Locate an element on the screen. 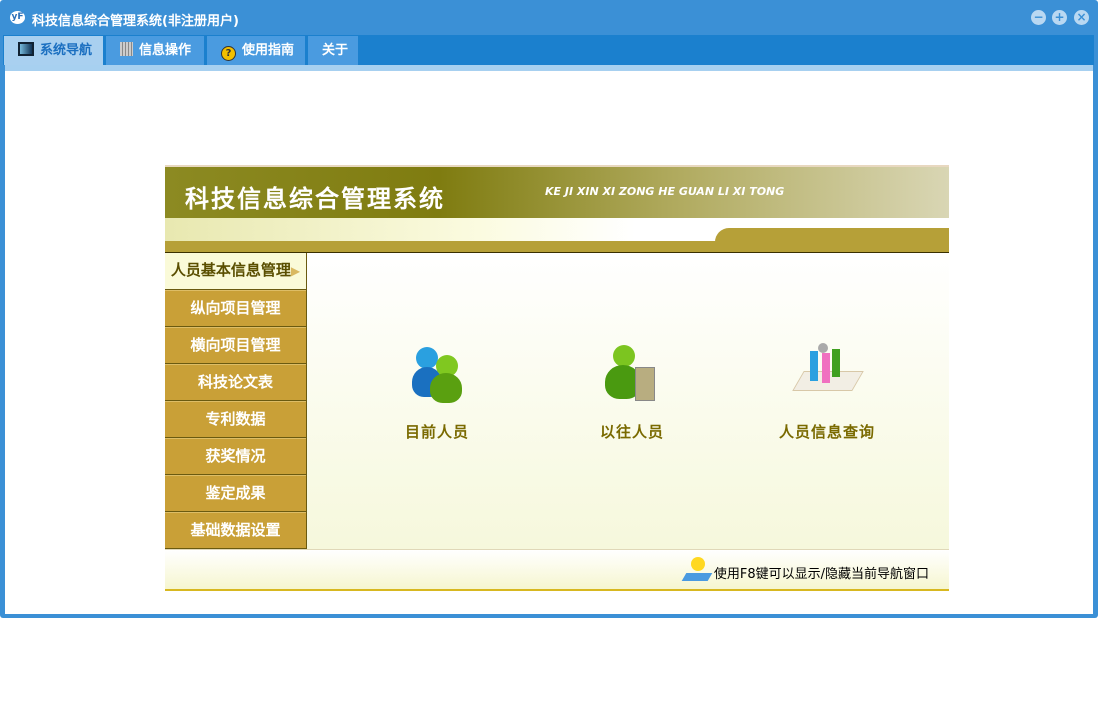 Image resolution: width=1099 pixels, height=723 pixels. current-people-icon is located at coordinates (437, 376).